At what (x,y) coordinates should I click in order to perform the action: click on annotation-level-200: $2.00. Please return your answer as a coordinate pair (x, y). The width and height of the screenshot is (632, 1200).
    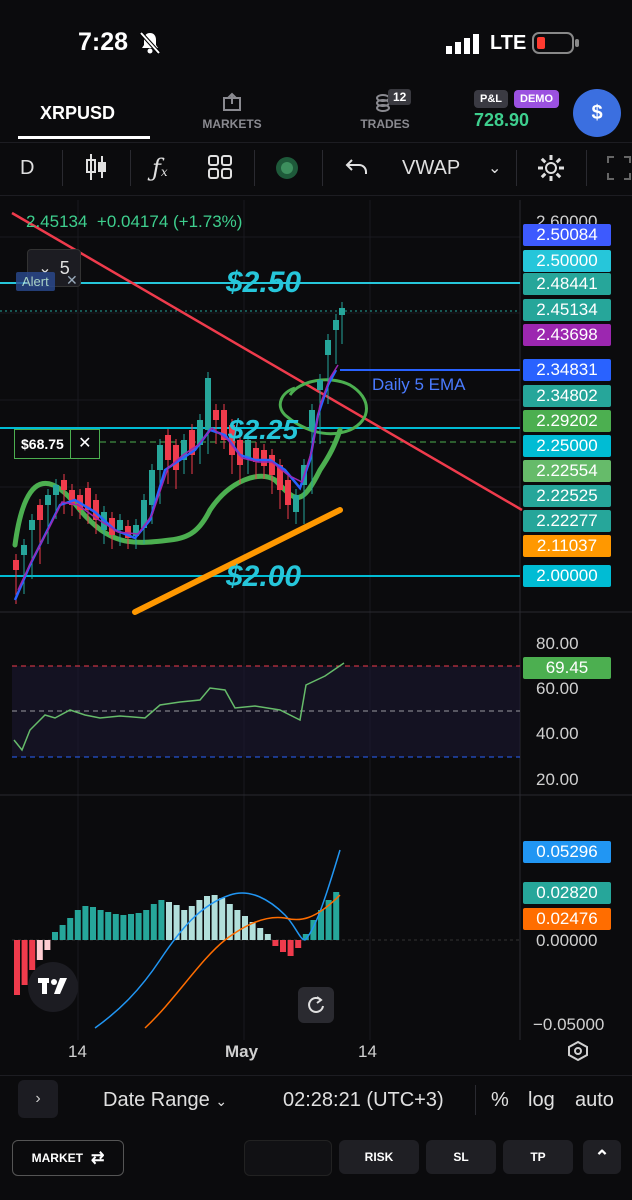
    Looking at the image, I should click on (264, 576).